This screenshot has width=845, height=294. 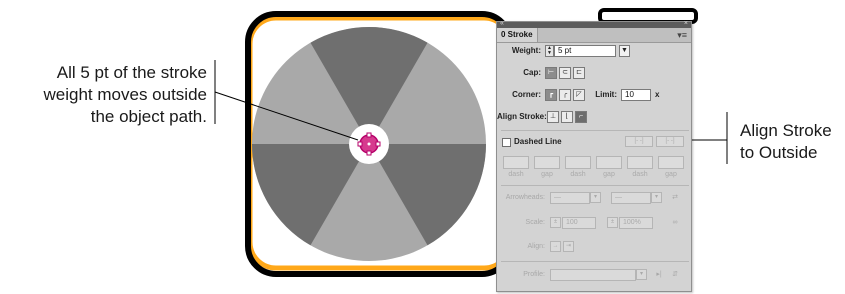 What do you see at coordinates (567, 117) in the screenshot?
I see `align-stroke-inside-button: ⌊` at bounding box center [567, 117].